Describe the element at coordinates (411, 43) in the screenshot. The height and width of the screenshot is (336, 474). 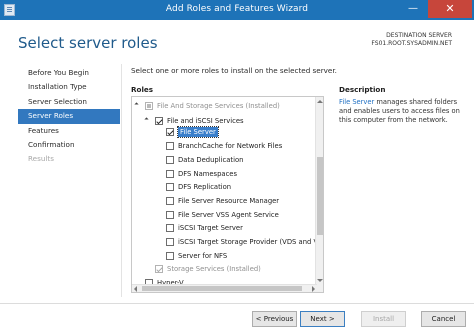
I see `destination-server-name: FS01.ROOT.SYSADMIN.NET` at that location.